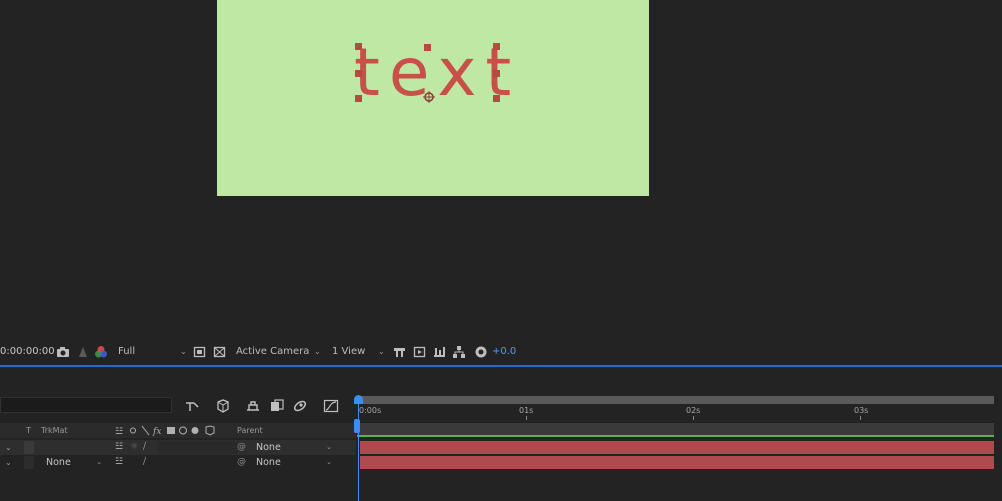 The image size is (1002, 501). Describe the element at coordinates (86, 405) in the screenshot. I see `layer-search-input` at that location.